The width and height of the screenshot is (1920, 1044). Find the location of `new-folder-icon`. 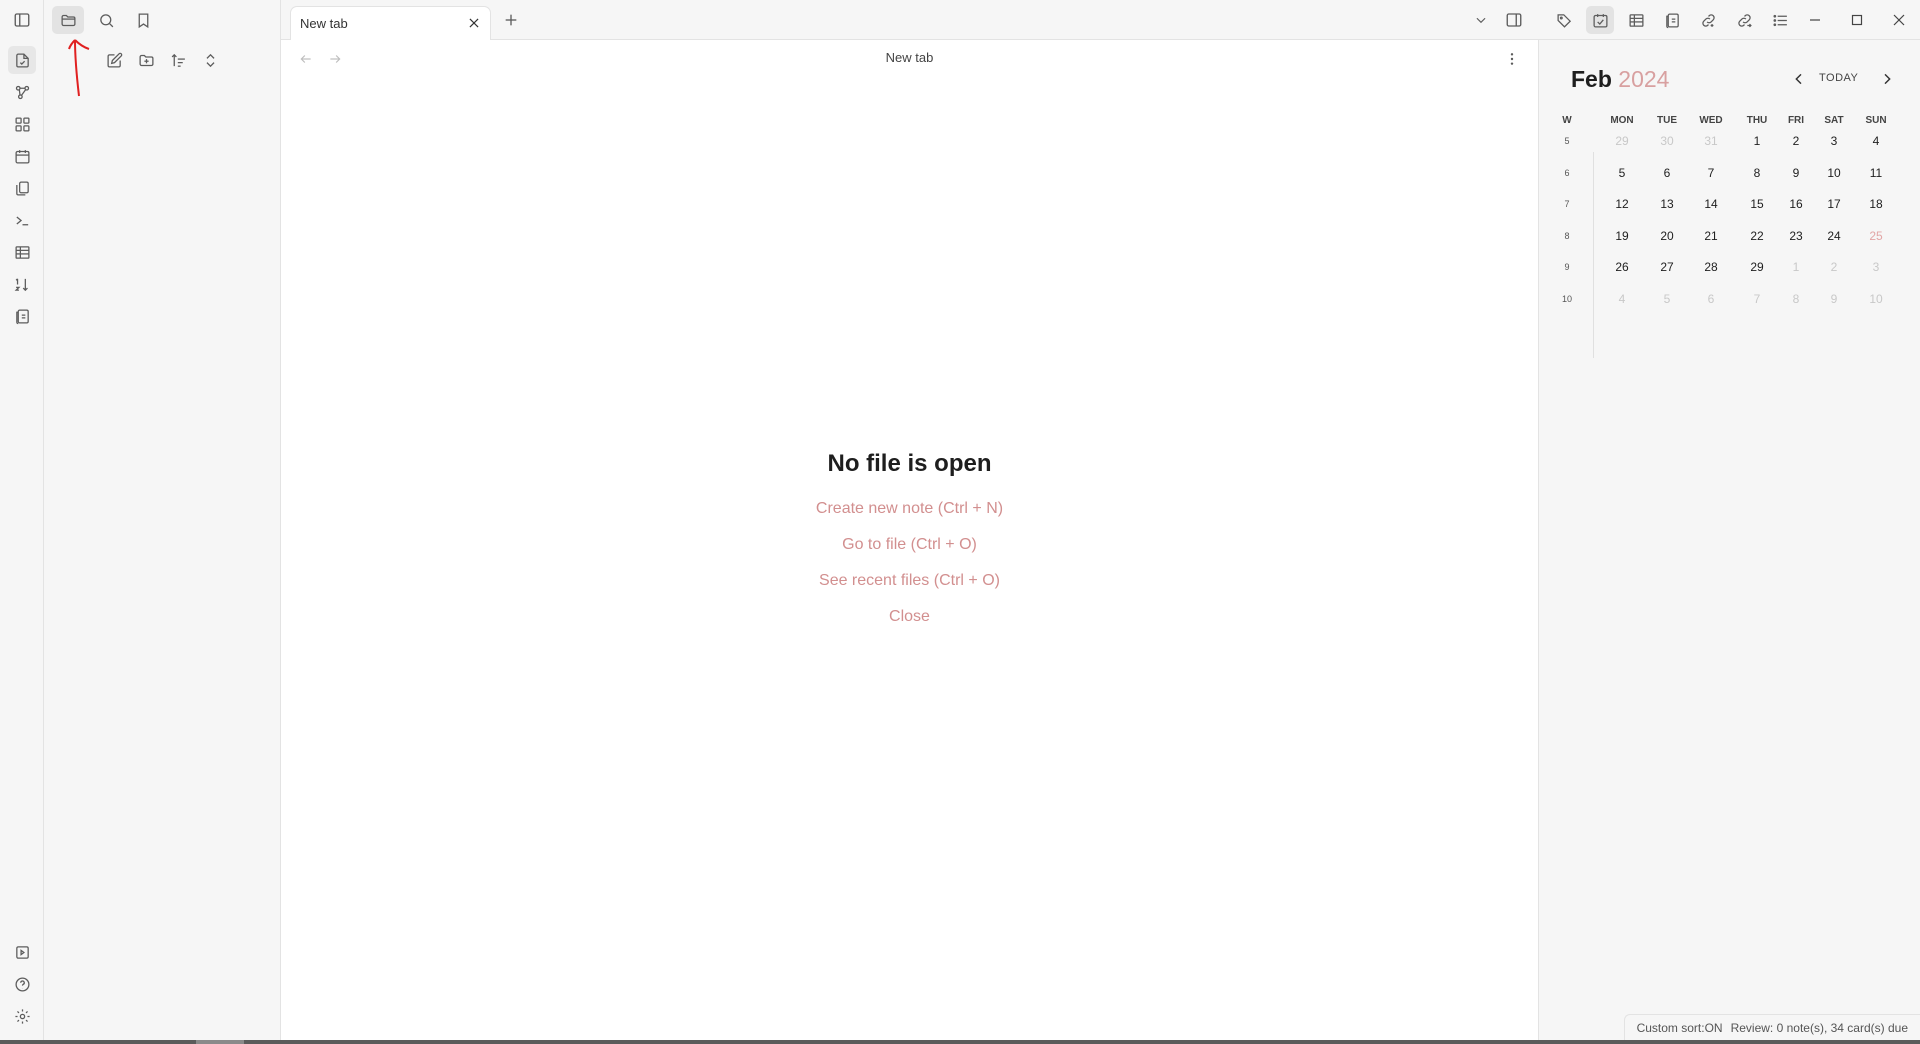

new-folder-icon is located at coordinates (146, 60).